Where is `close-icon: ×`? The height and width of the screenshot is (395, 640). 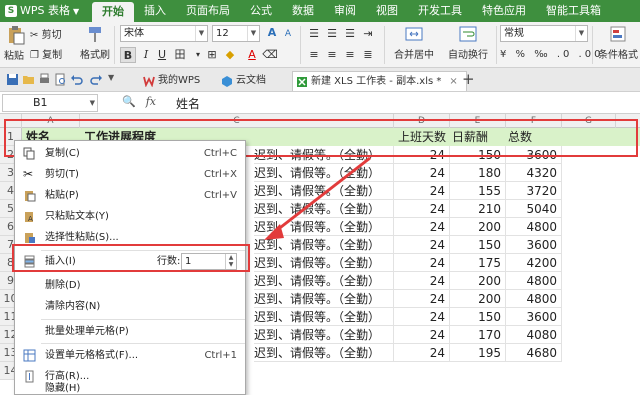 close-icon: × is located at coordinates (453, 81).